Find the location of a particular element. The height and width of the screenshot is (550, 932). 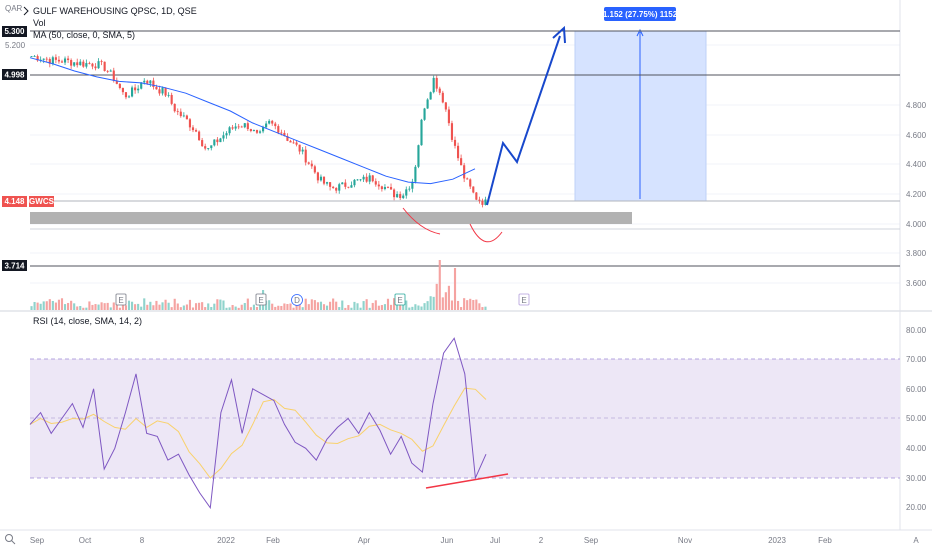

price-tag-5300: 5.300 is located at coordinates (14, 31).